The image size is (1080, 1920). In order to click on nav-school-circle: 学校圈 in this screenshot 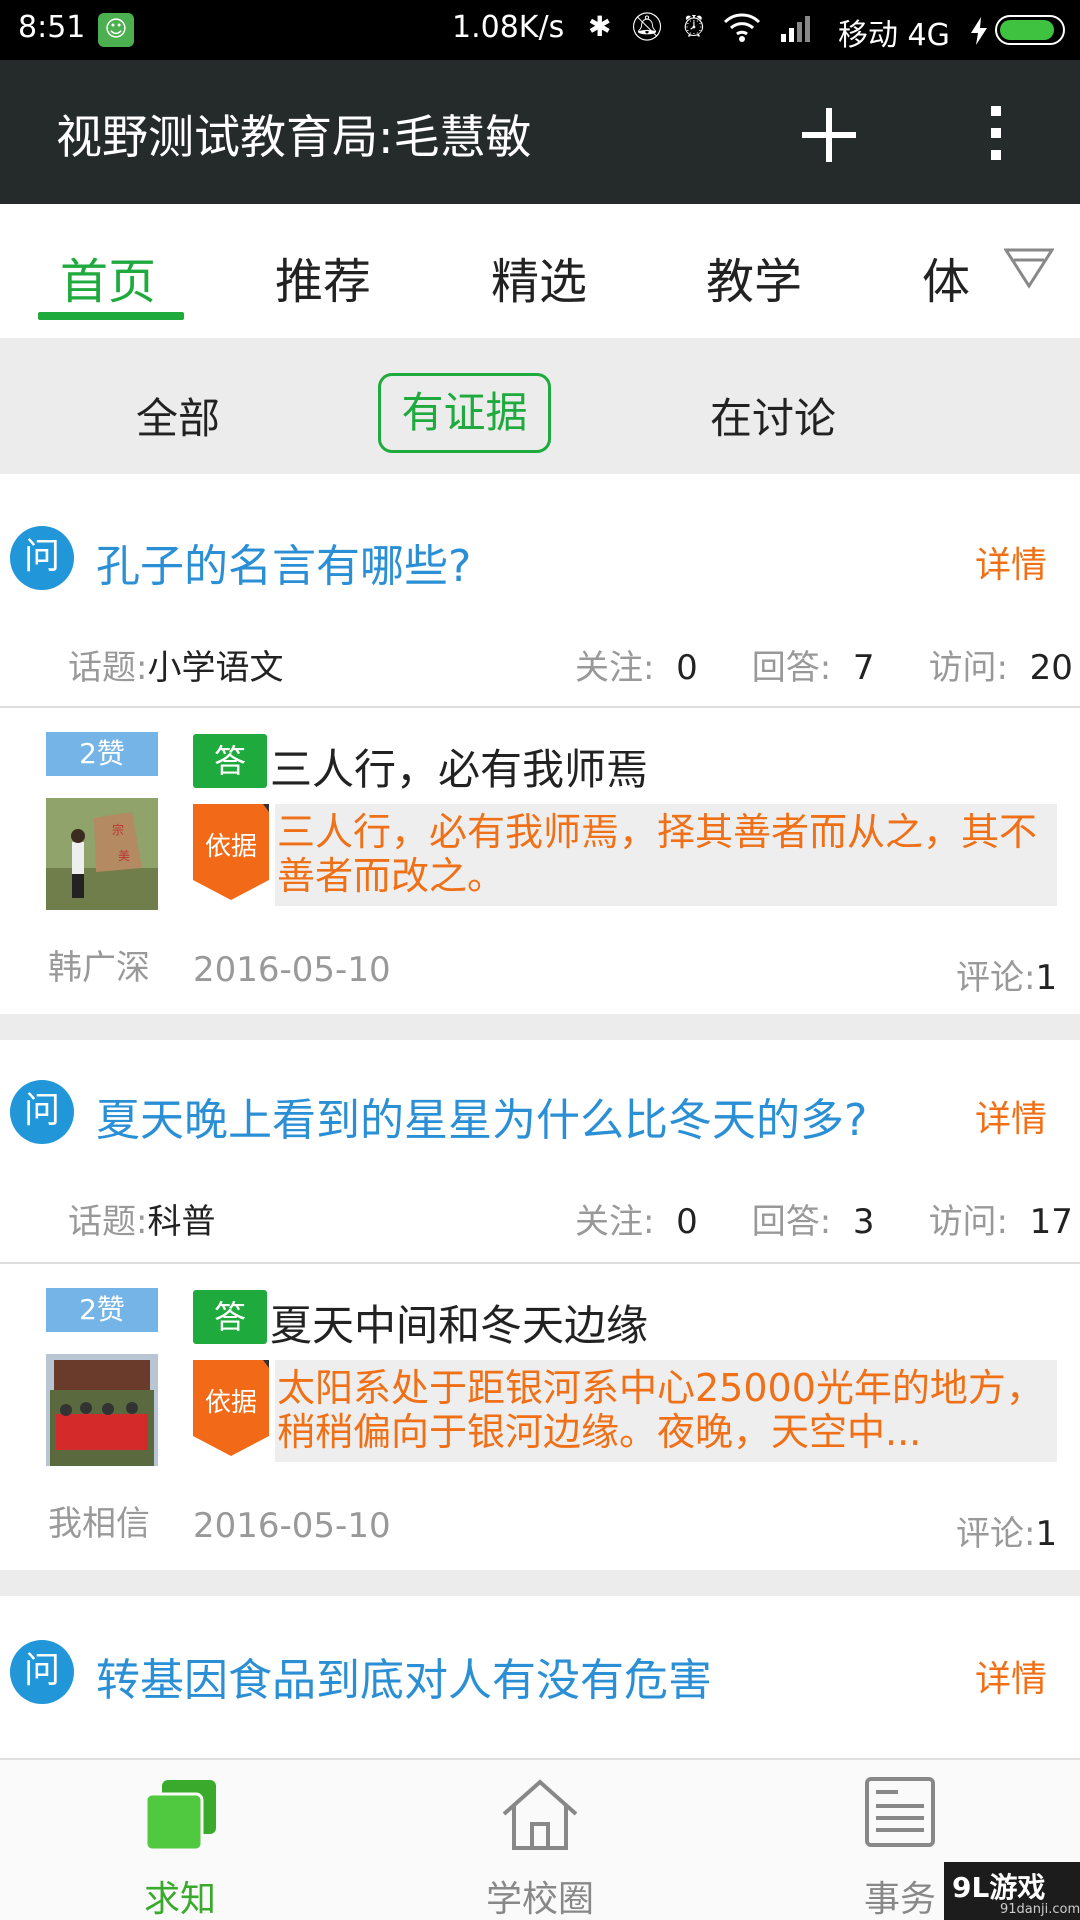, I will do `click(540, 1840)`.